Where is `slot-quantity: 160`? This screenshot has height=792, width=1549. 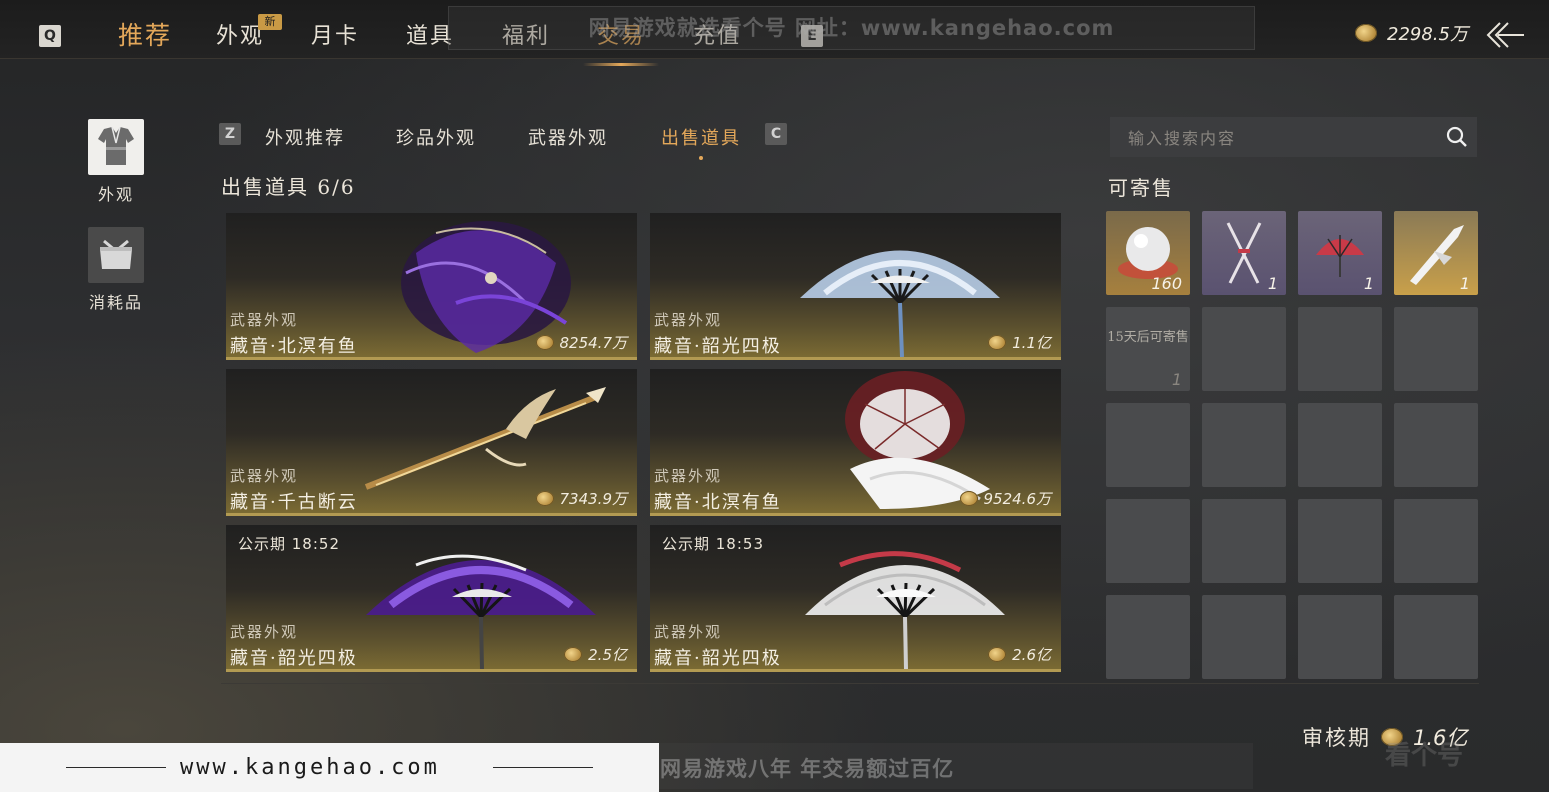
slot-quantity: 160 is located at coordinates (1166, 283).